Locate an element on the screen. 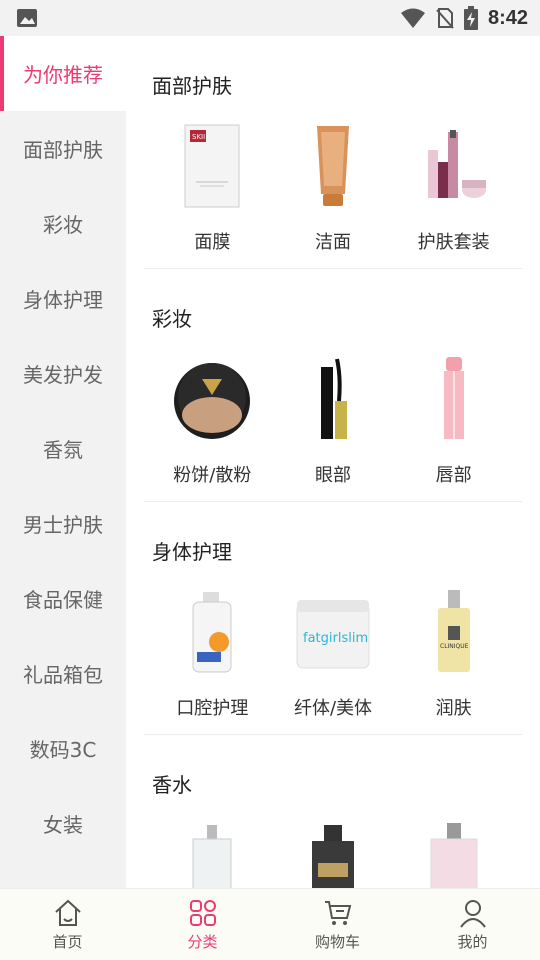  home-icon is located at coordinates (67, 912).